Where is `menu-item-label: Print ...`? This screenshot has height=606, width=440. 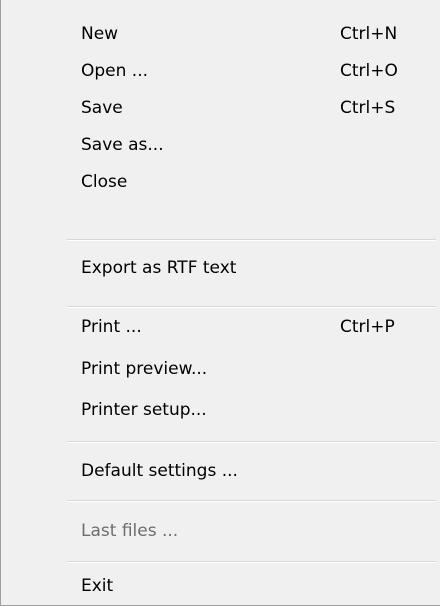 menu-item-label: Print ... is located at coordinates (111, 327).